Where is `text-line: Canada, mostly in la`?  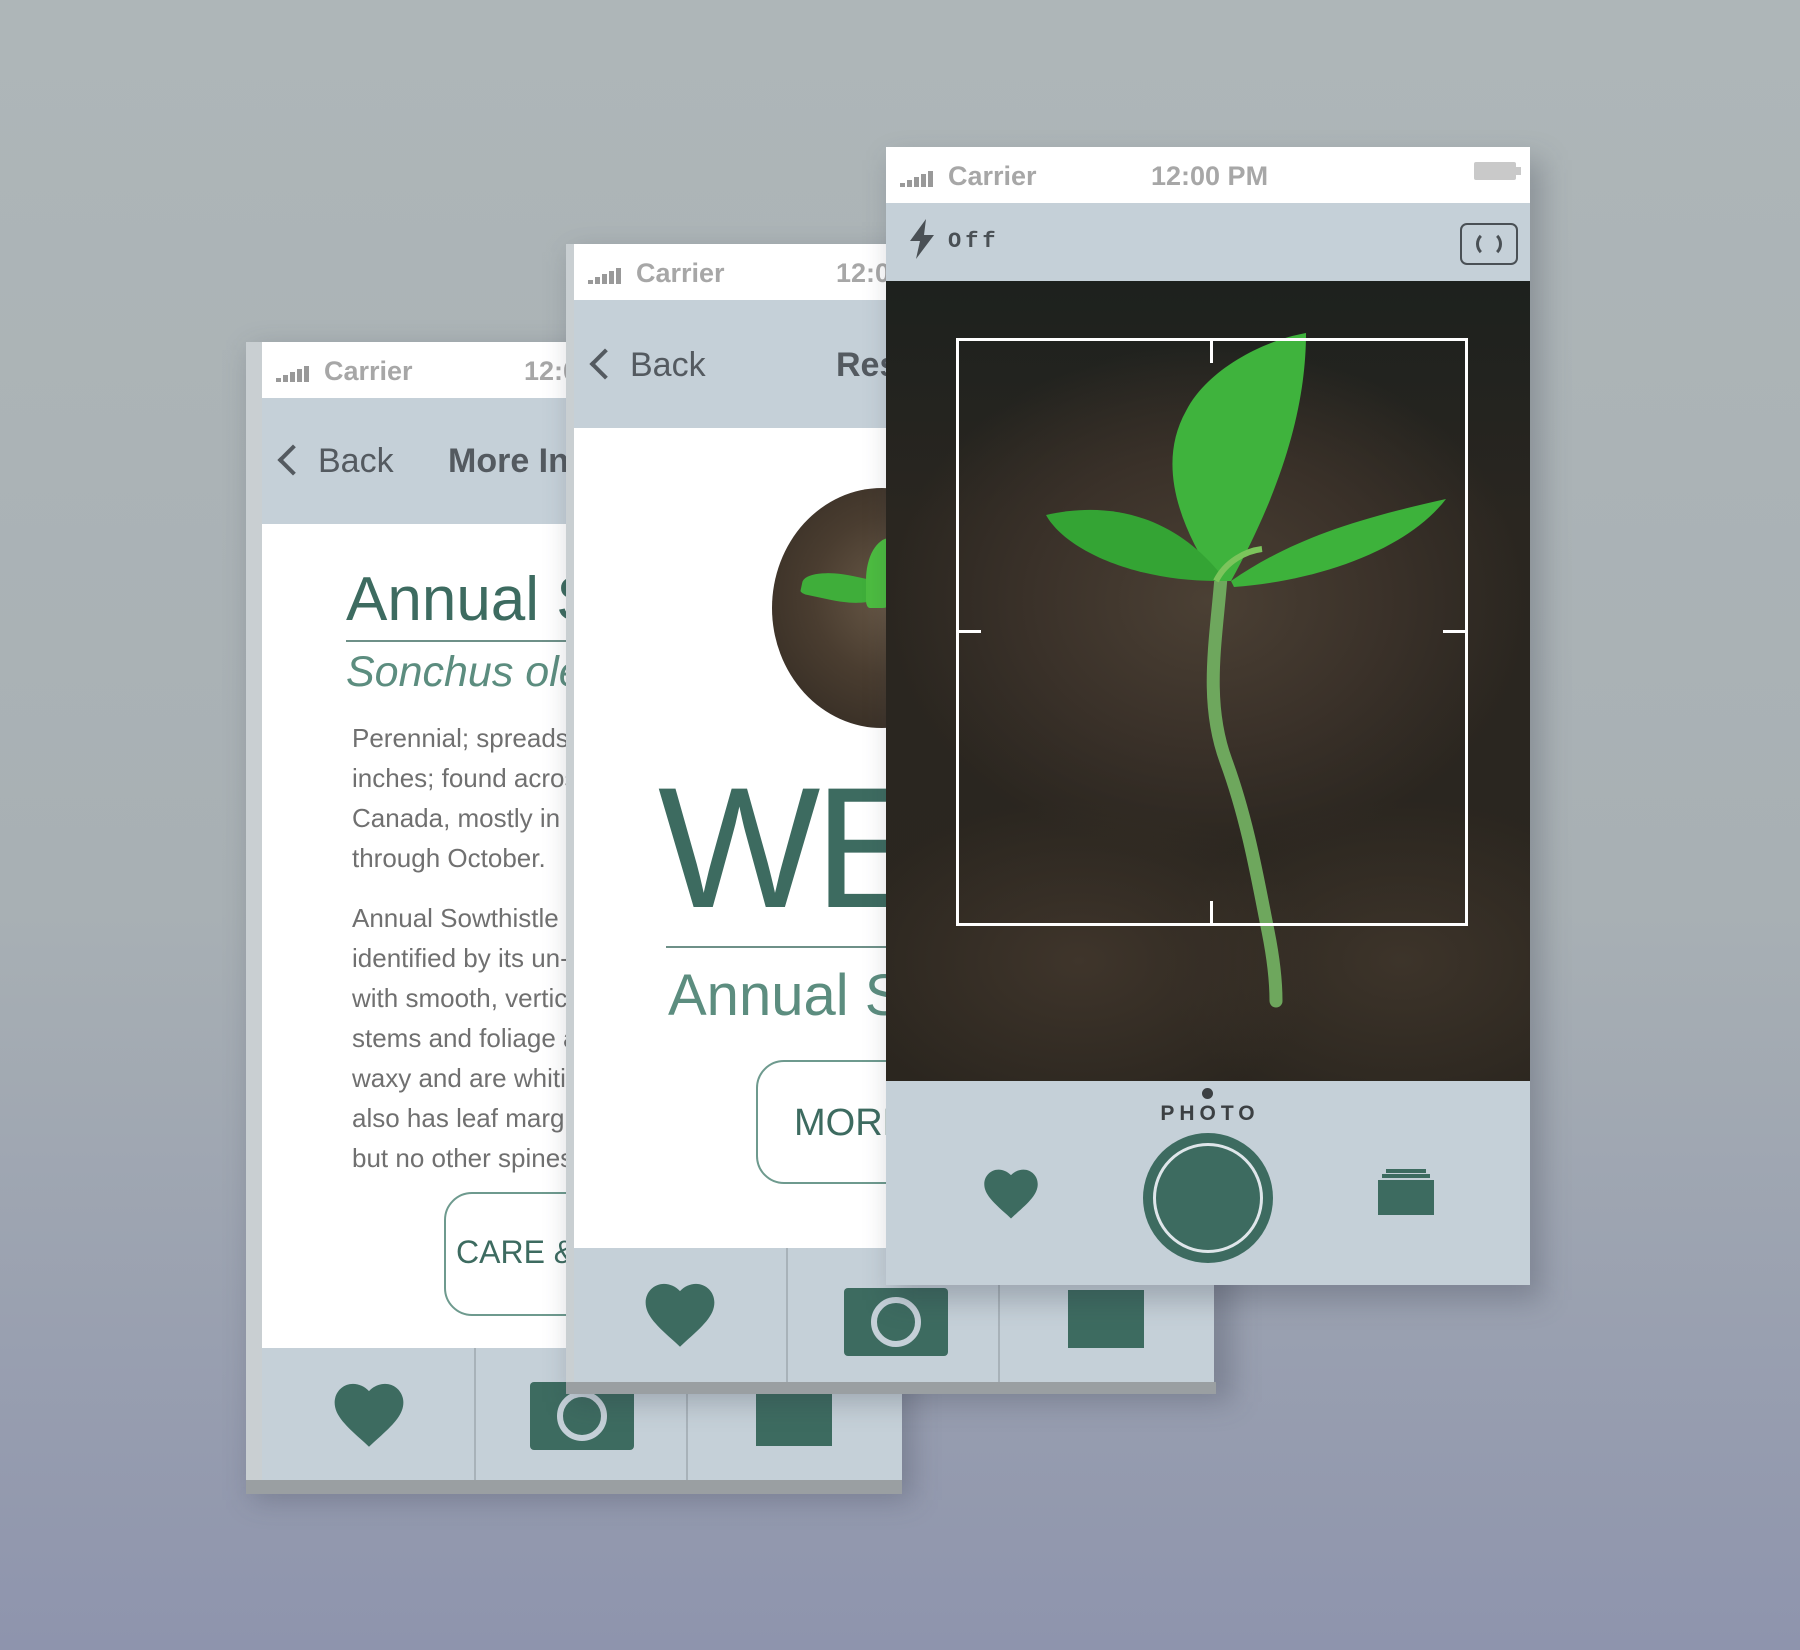 text-line: Canada, mostly in la is located at coordinates (470, 818).